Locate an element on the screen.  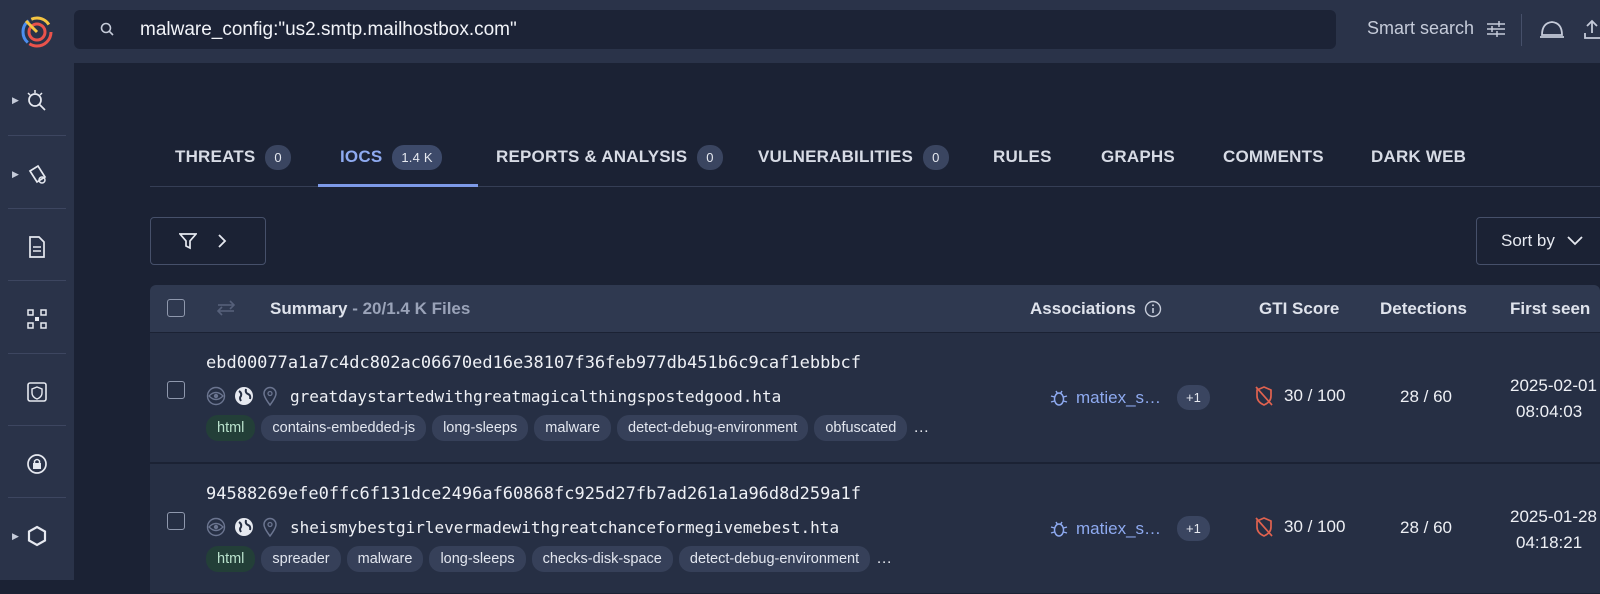
sidebar-item-intel: ▶ is located at coordinates (37, 174).